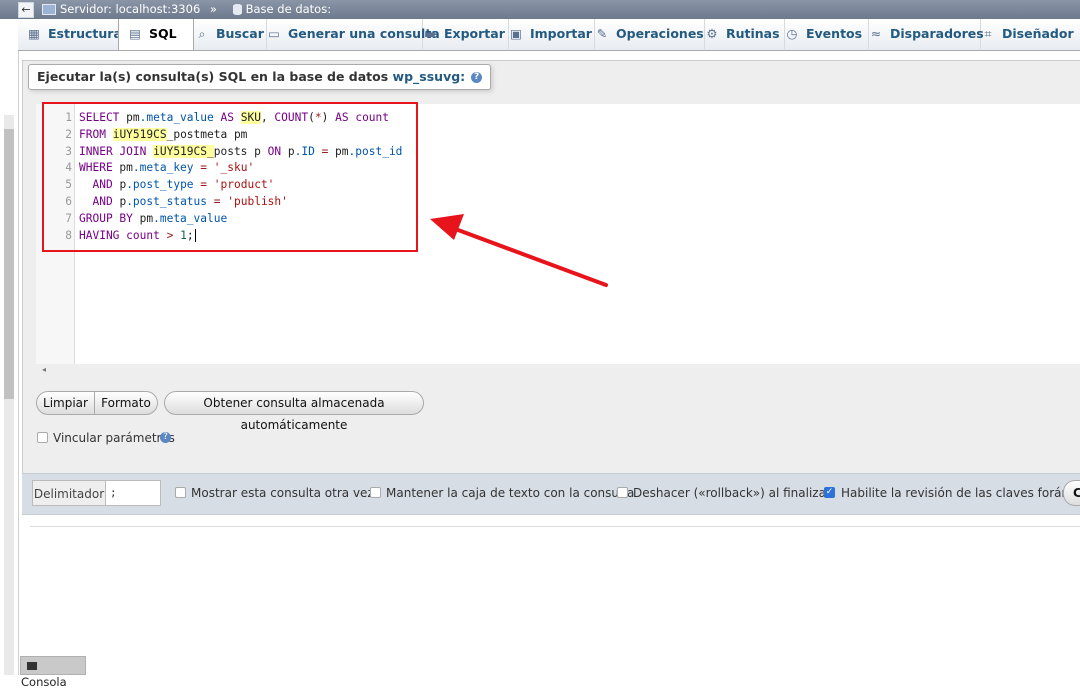 Image resolution: width=1080 pixels, height=691 pixels. Describe the element at coordinates (922, 34) in the screenshot. I see `tab-disparadores: ≈ Disparadores` at that location.